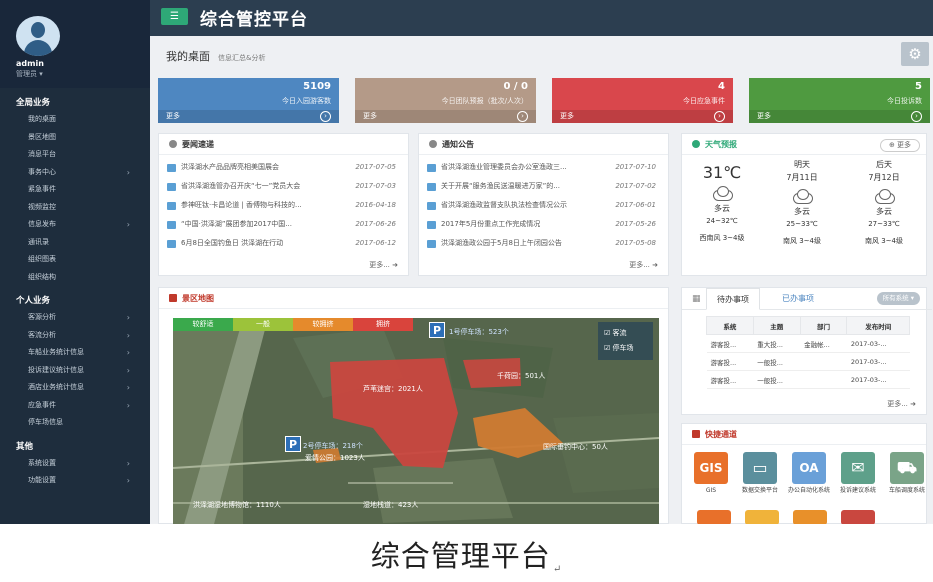 This screenshot has width=933, height=582. Describe the element at coordinates (75, 208) in the screenshot. I see `sidebar-item: 视频监控` at that location.